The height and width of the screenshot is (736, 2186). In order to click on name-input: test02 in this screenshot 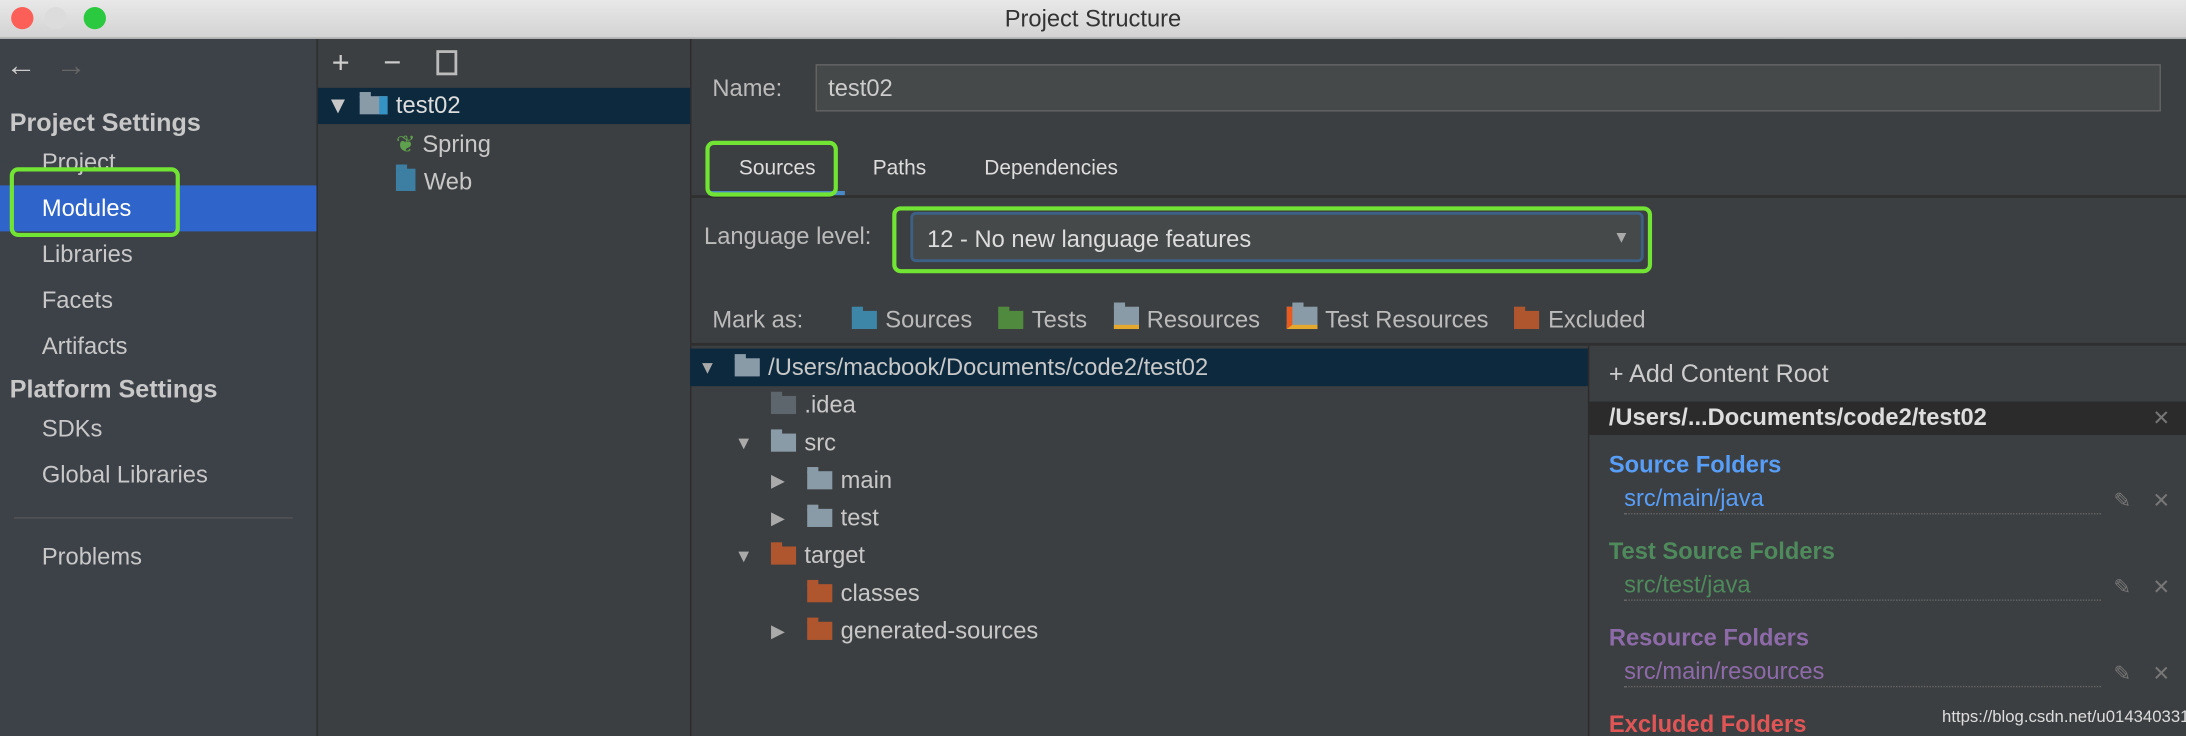, I will do `click(1488, 88)`.